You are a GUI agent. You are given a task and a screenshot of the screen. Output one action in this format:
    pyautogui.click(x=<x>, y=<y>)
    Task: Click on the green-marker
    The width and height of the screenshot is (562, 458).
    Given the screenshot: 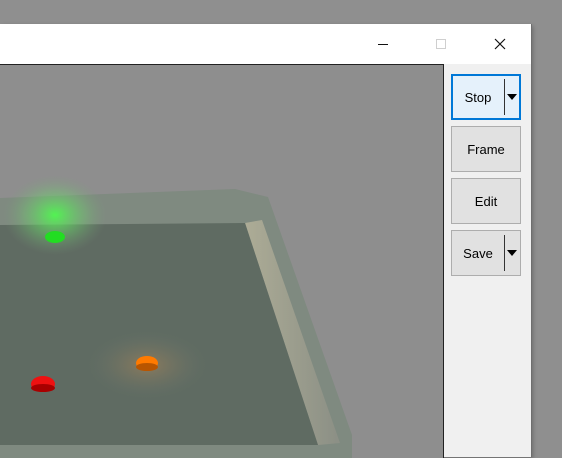 What is the action you would take?
    pyautogui.click(x=55, y=237)
    